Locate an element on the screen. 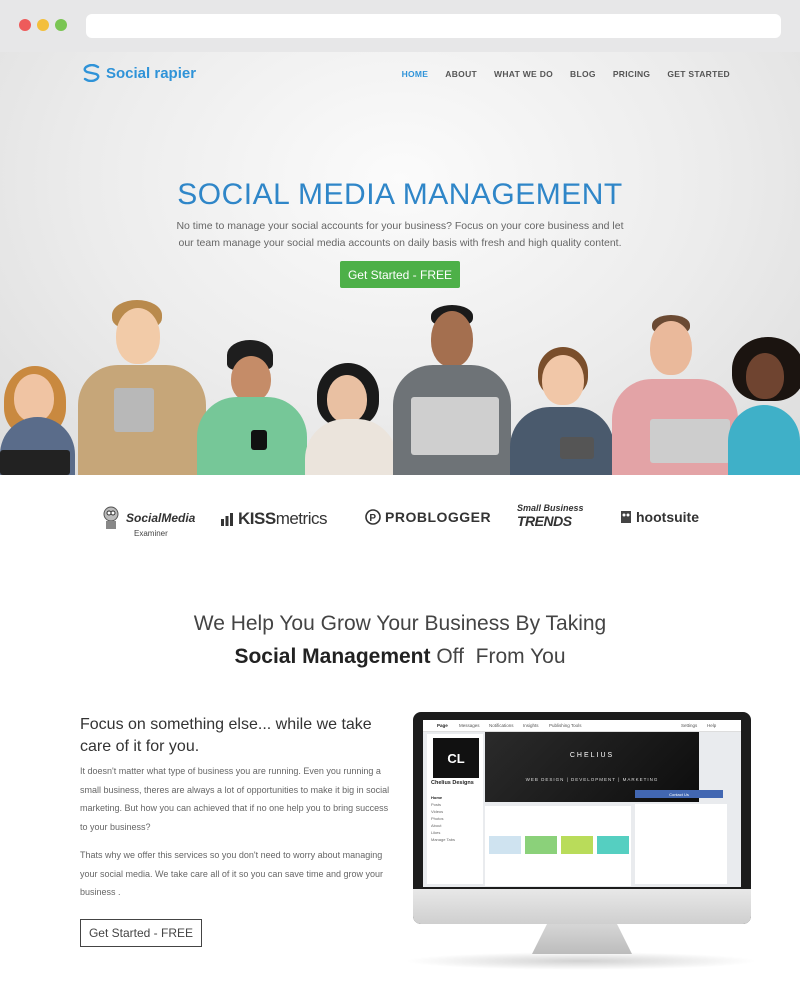  fb-cover-subtitle: WEB DESIGN | DEVELOPMENT | MARKETING is located at coordinates (592, 779).